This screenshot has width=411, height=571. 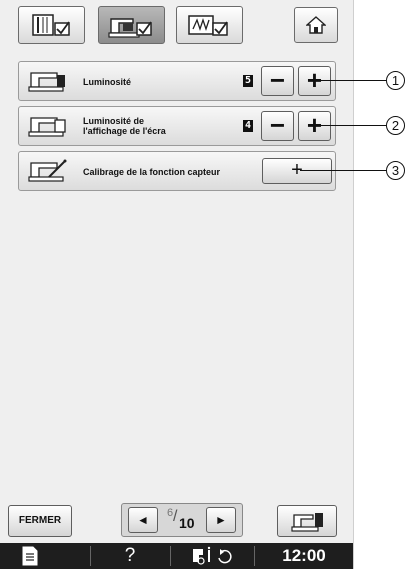 I want to click on screen-brightness-decrease-button: −, so click(x=277, y=126).